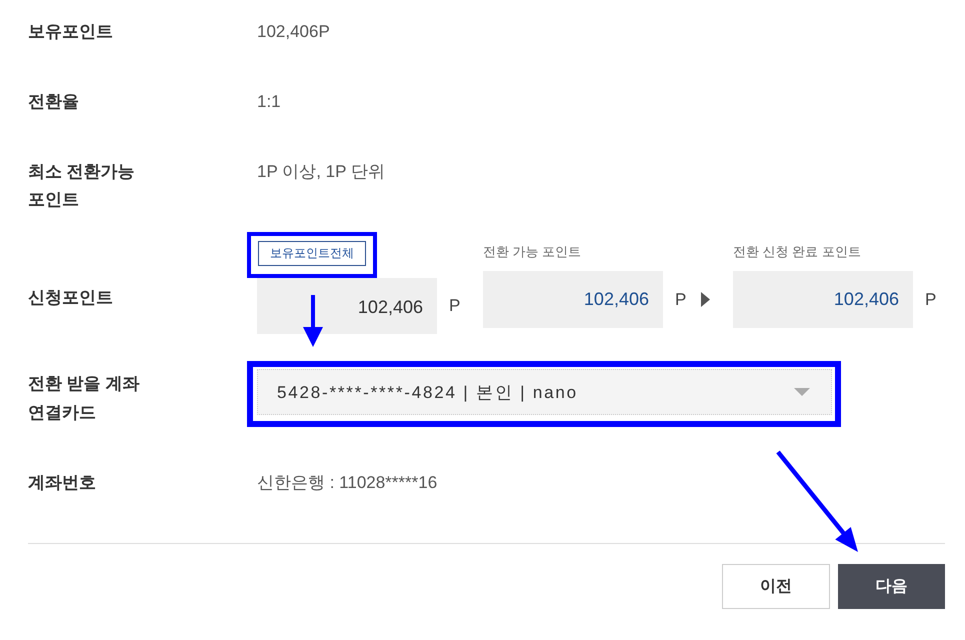  What do you see at coordinates (544, 392) in the screenshot?
I see `card-select: 5428-****-****-4824 | 본인 | nano` at bounding box center [544, 392].